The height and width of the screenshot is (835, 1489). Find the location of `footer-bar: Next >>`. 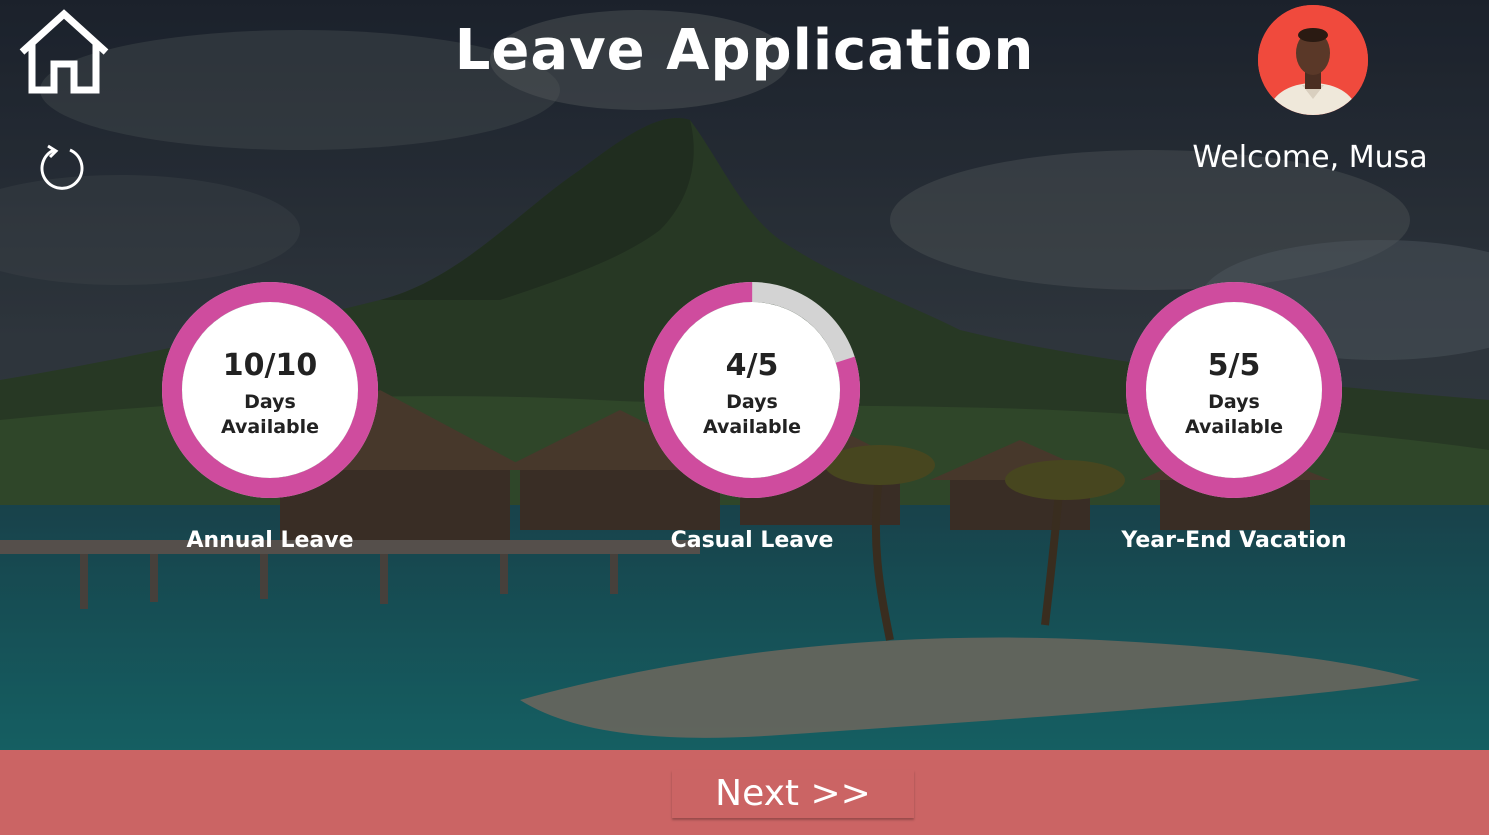

footer-bar: Next >> is located at coordinates (744, 792).